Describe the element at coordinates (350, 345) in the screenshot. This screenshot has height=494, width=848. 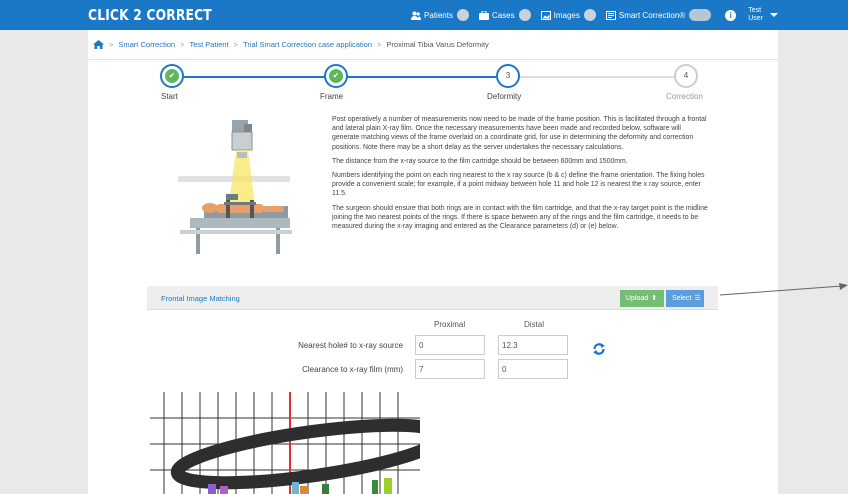
I see `nearest-hole-label: Nearest hole# to x-ray source` at that location.